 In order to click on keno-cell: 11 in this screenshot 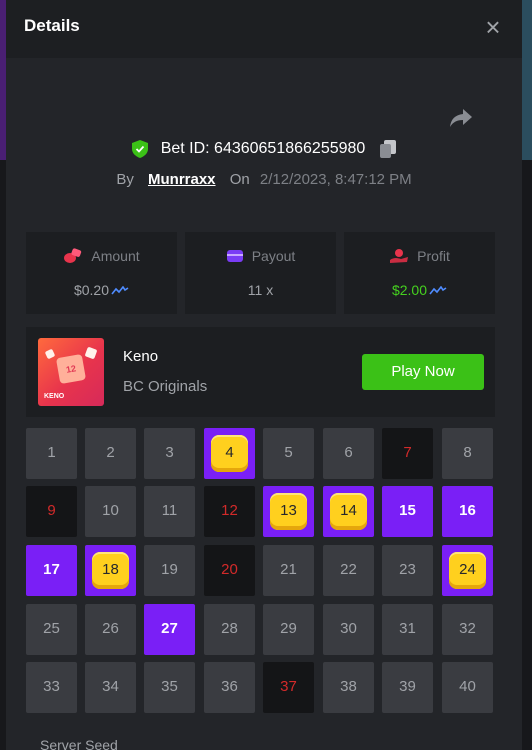, I will do `click(169, 511)`.